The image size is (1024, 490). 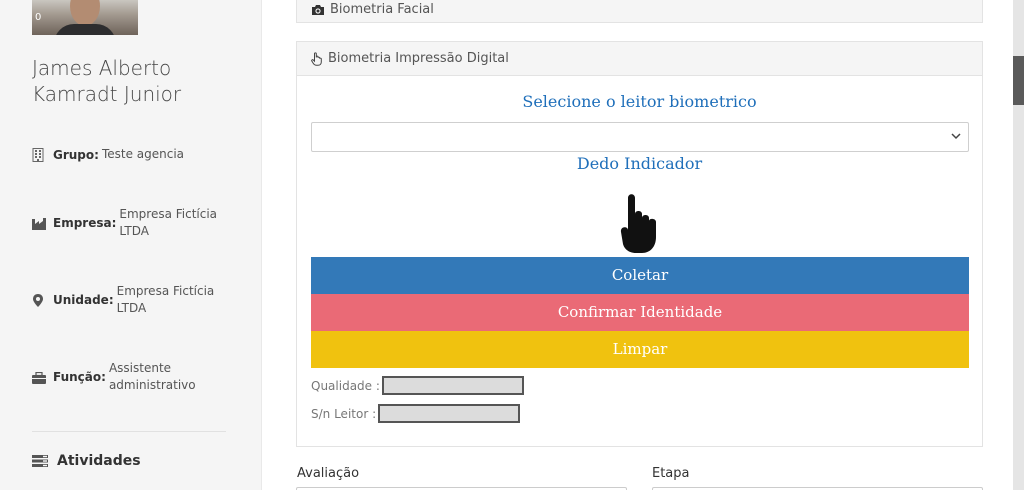 I want to click on hand-pointer-icon, so click(x=317, y=58).